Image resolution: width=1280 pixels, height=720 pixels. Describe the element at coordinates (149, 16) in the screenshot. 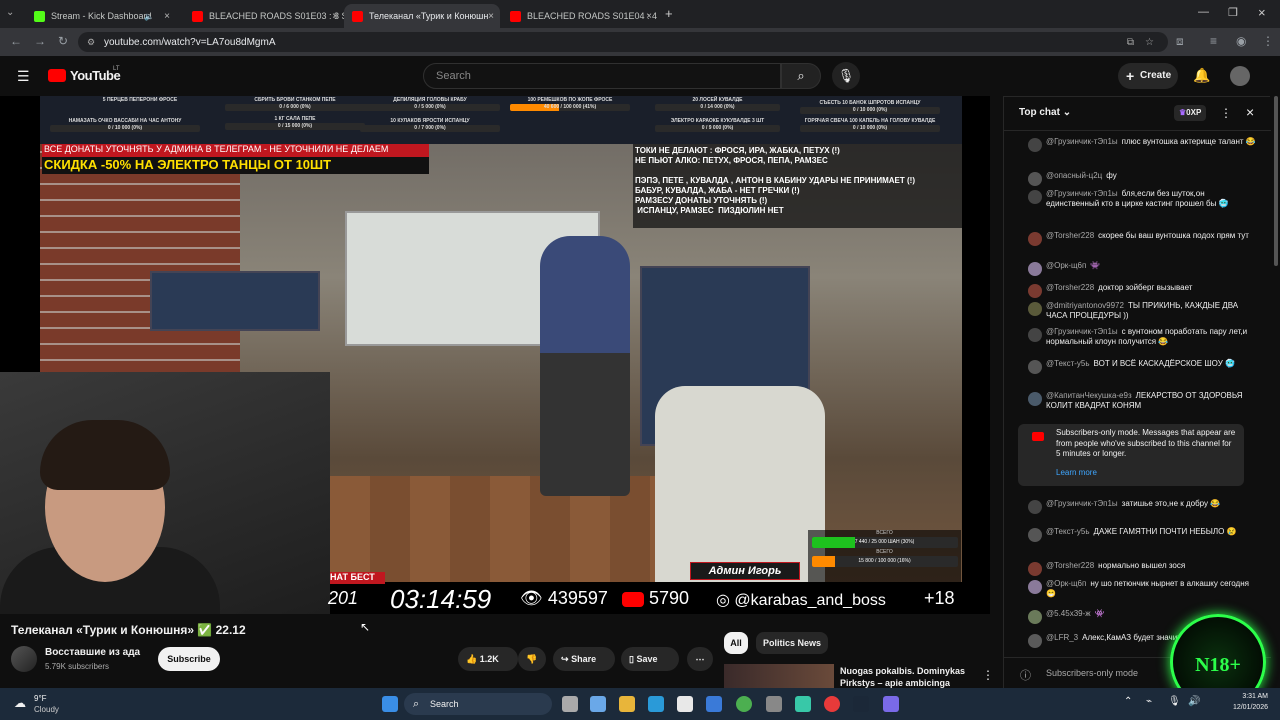

I see `mute-icon: 🔈` at that location.